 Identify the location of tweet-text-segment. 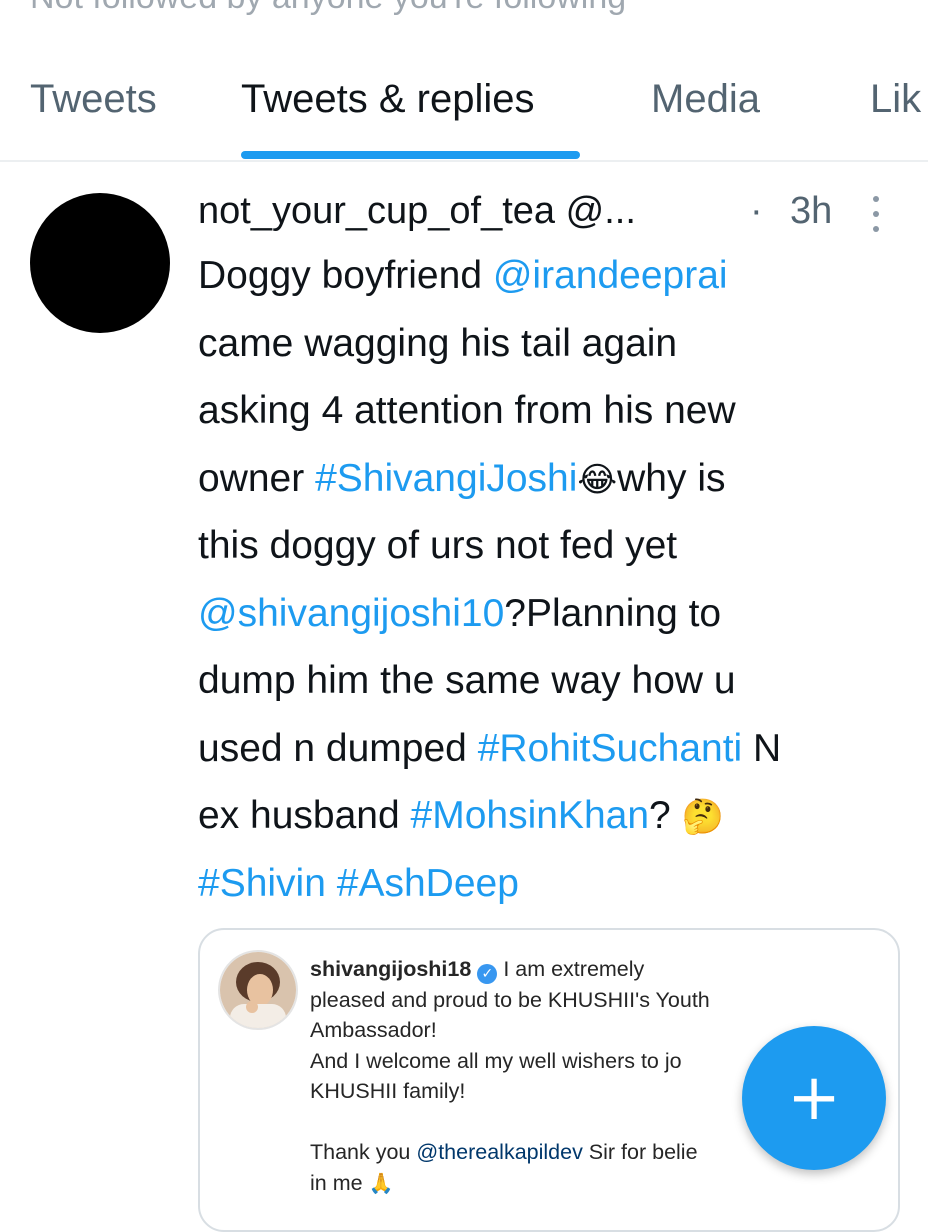
(331, 883).